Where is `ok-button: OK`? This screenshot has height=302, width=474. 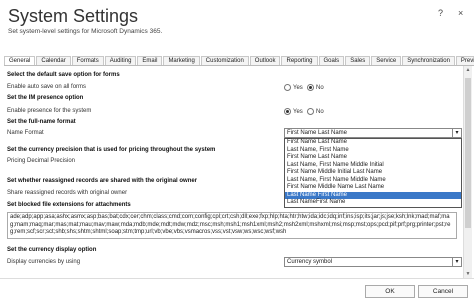
ok-button: OK is located at coordinates (390, 291).